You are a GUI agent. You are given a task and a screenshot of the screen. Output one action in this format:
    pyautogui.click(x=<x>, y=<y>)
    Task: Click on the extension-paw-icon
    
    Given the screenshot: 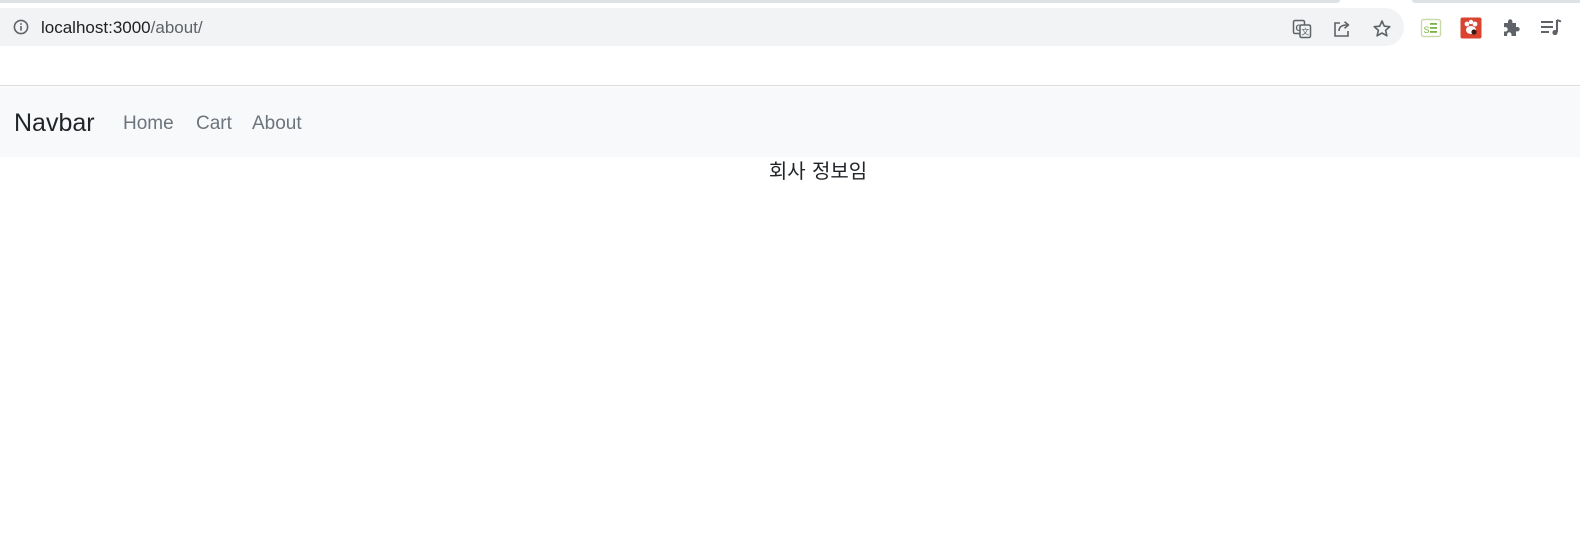 What is the action you would take?
    pyautogui.click(x=1471, y=28)
    